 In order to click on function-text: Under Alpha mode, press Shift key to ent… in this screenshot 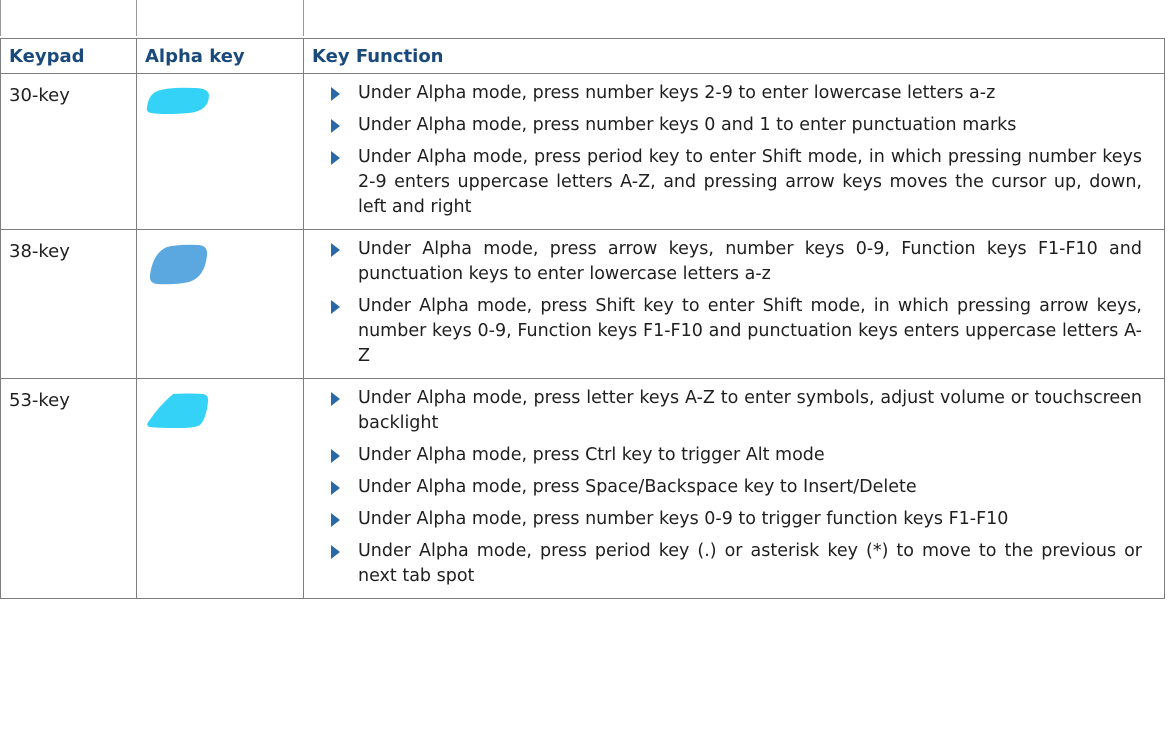, I will do `click(750, 331)`.